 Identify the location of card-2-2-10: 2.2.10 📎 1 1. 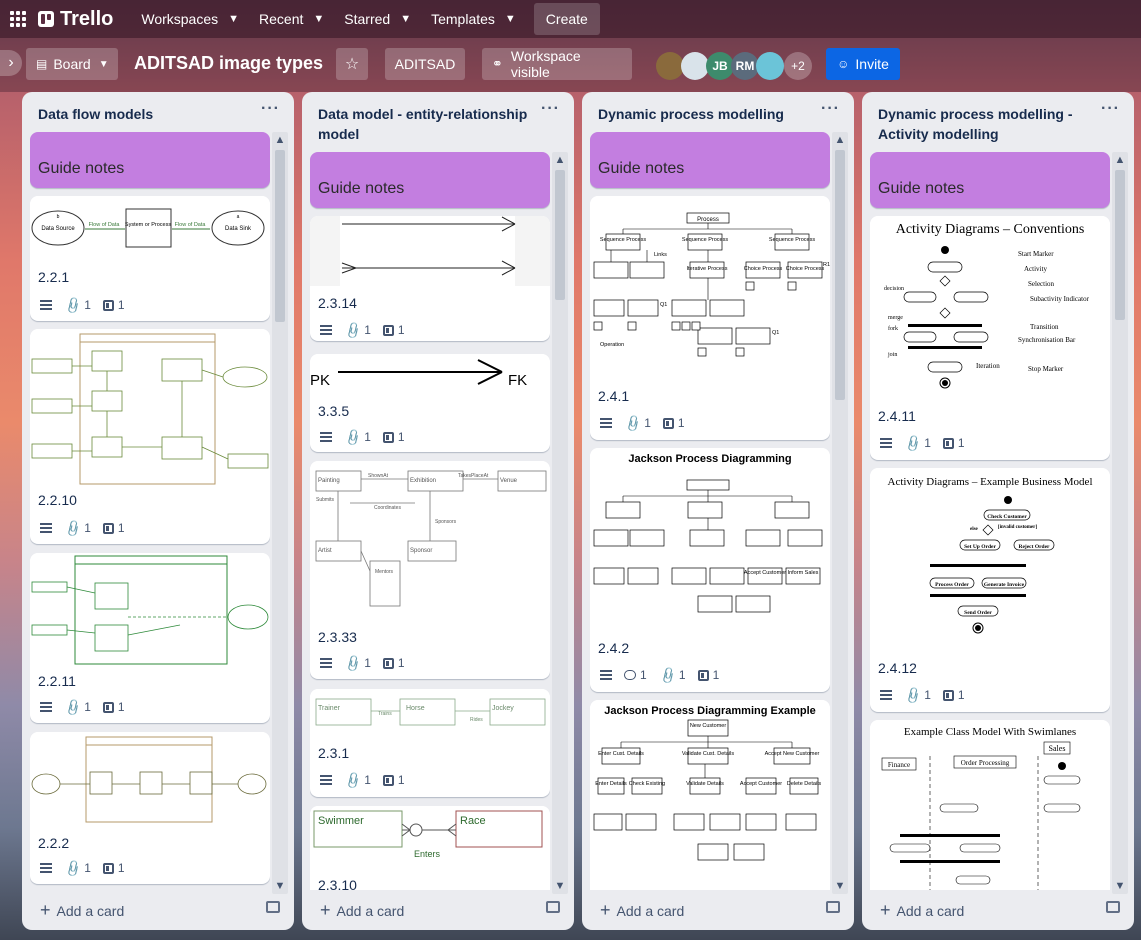
(150, 436).